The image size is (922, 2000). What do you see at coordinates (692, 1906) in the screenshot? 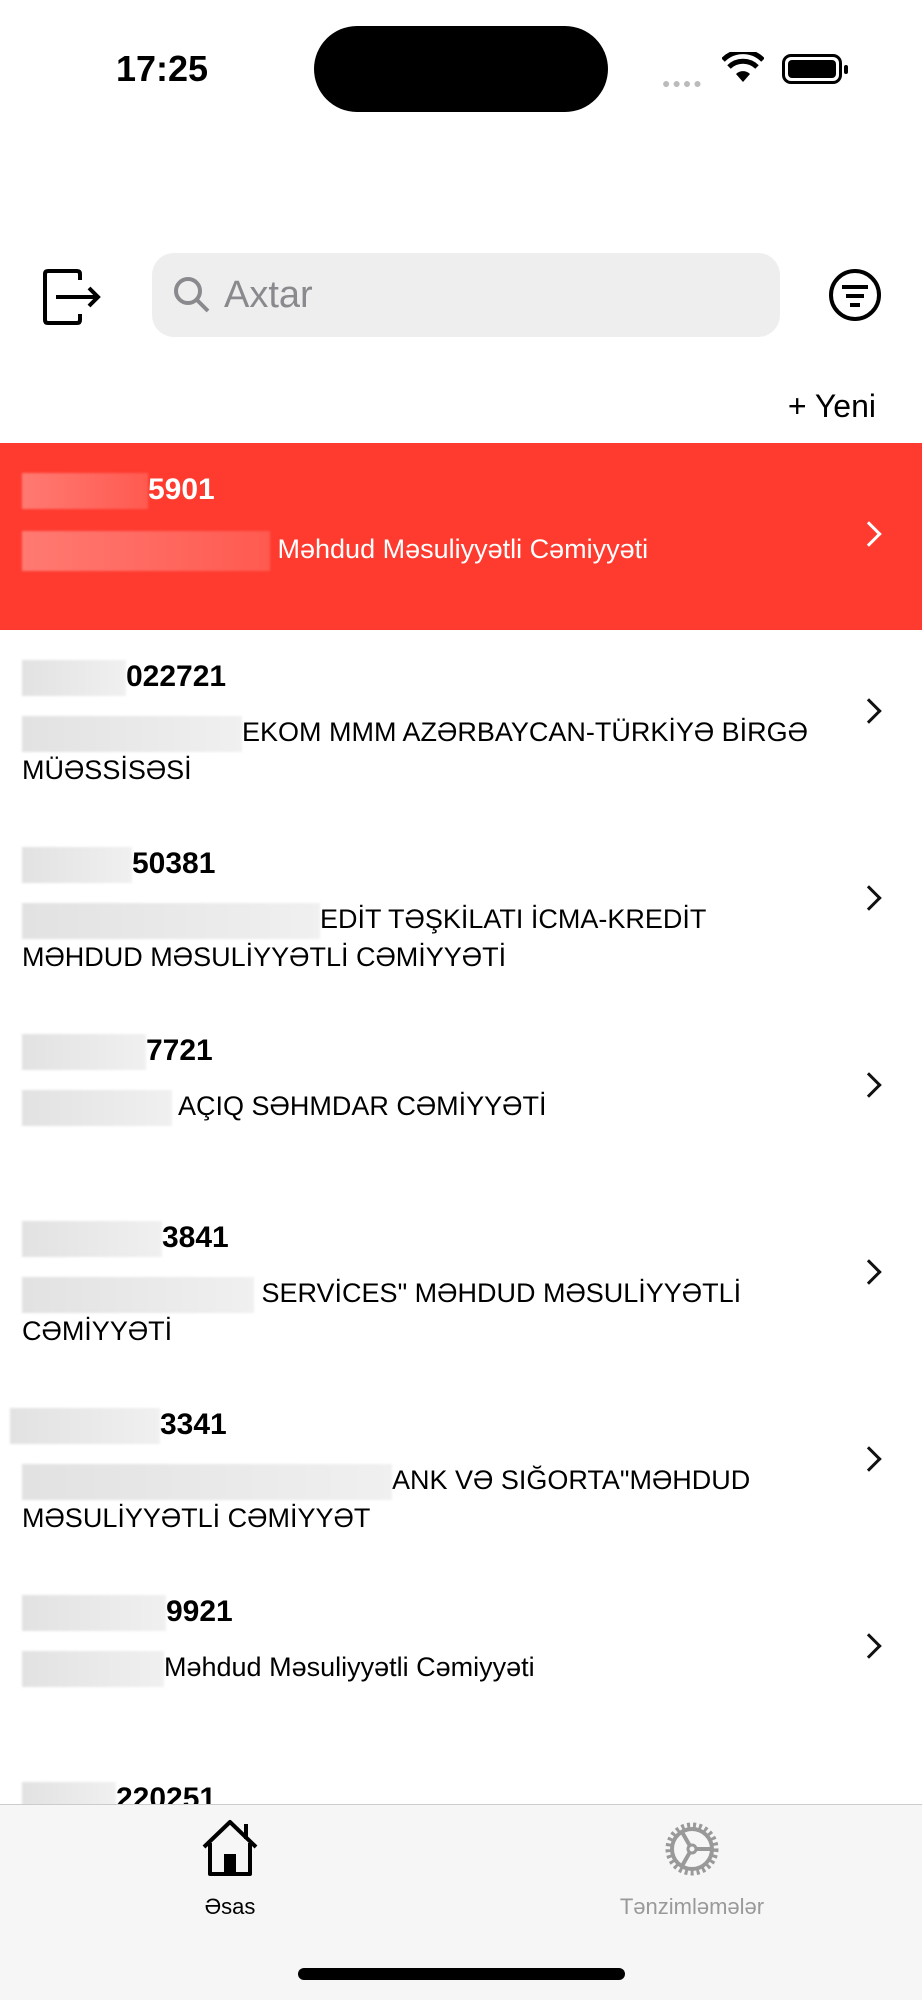
I see `tab-label: Tənzimləmələr` at bounding box center [692, 1906].